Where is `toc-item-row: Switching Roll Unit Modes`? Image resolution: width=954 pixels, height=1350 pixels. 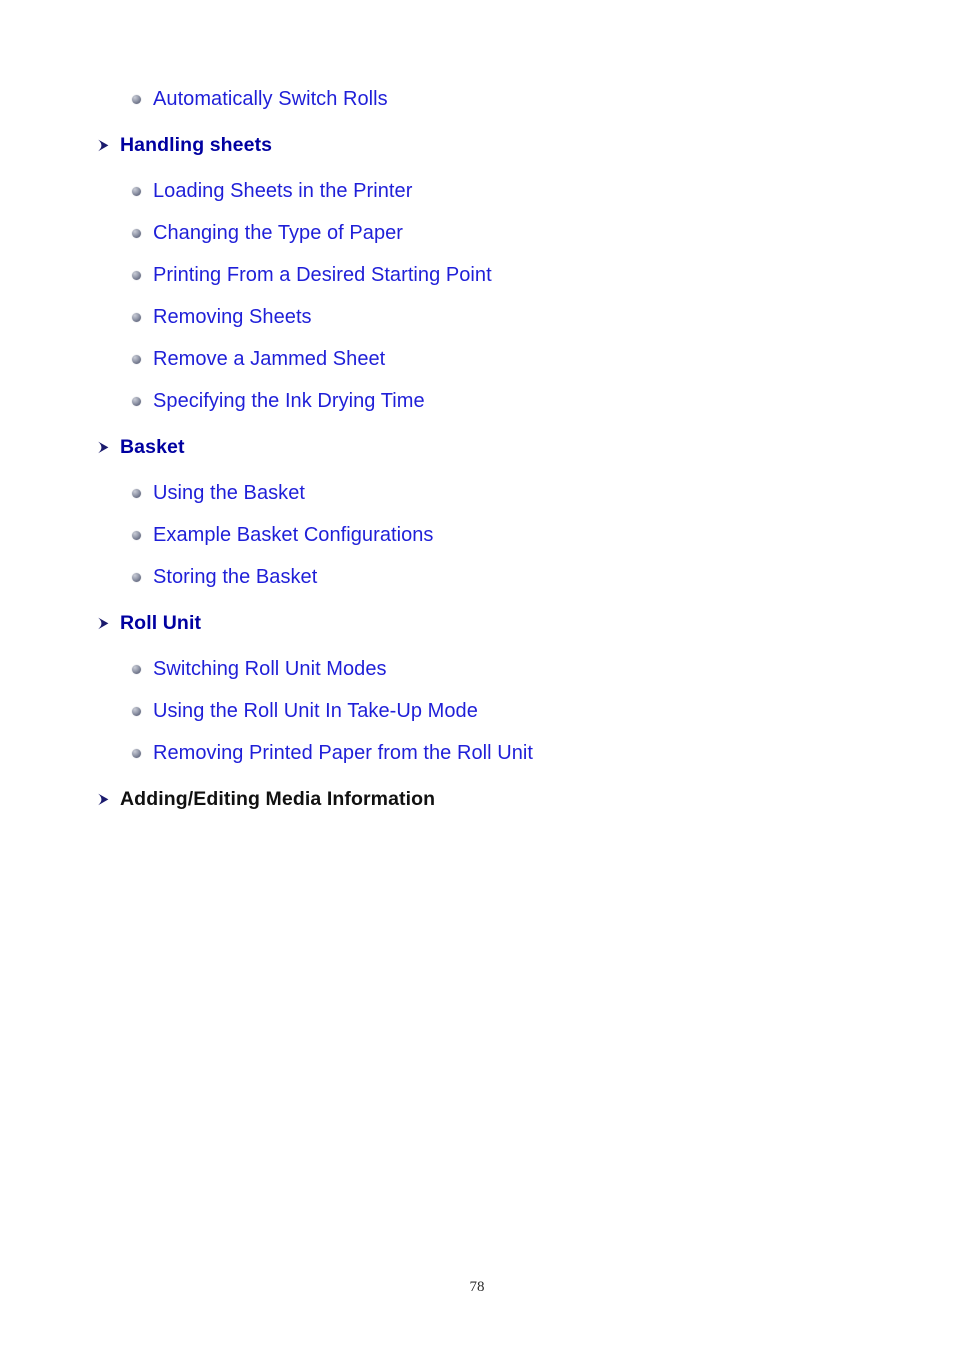
toc-item-row: Switching Roll Unit Modes is located at coordinates (477, 669).